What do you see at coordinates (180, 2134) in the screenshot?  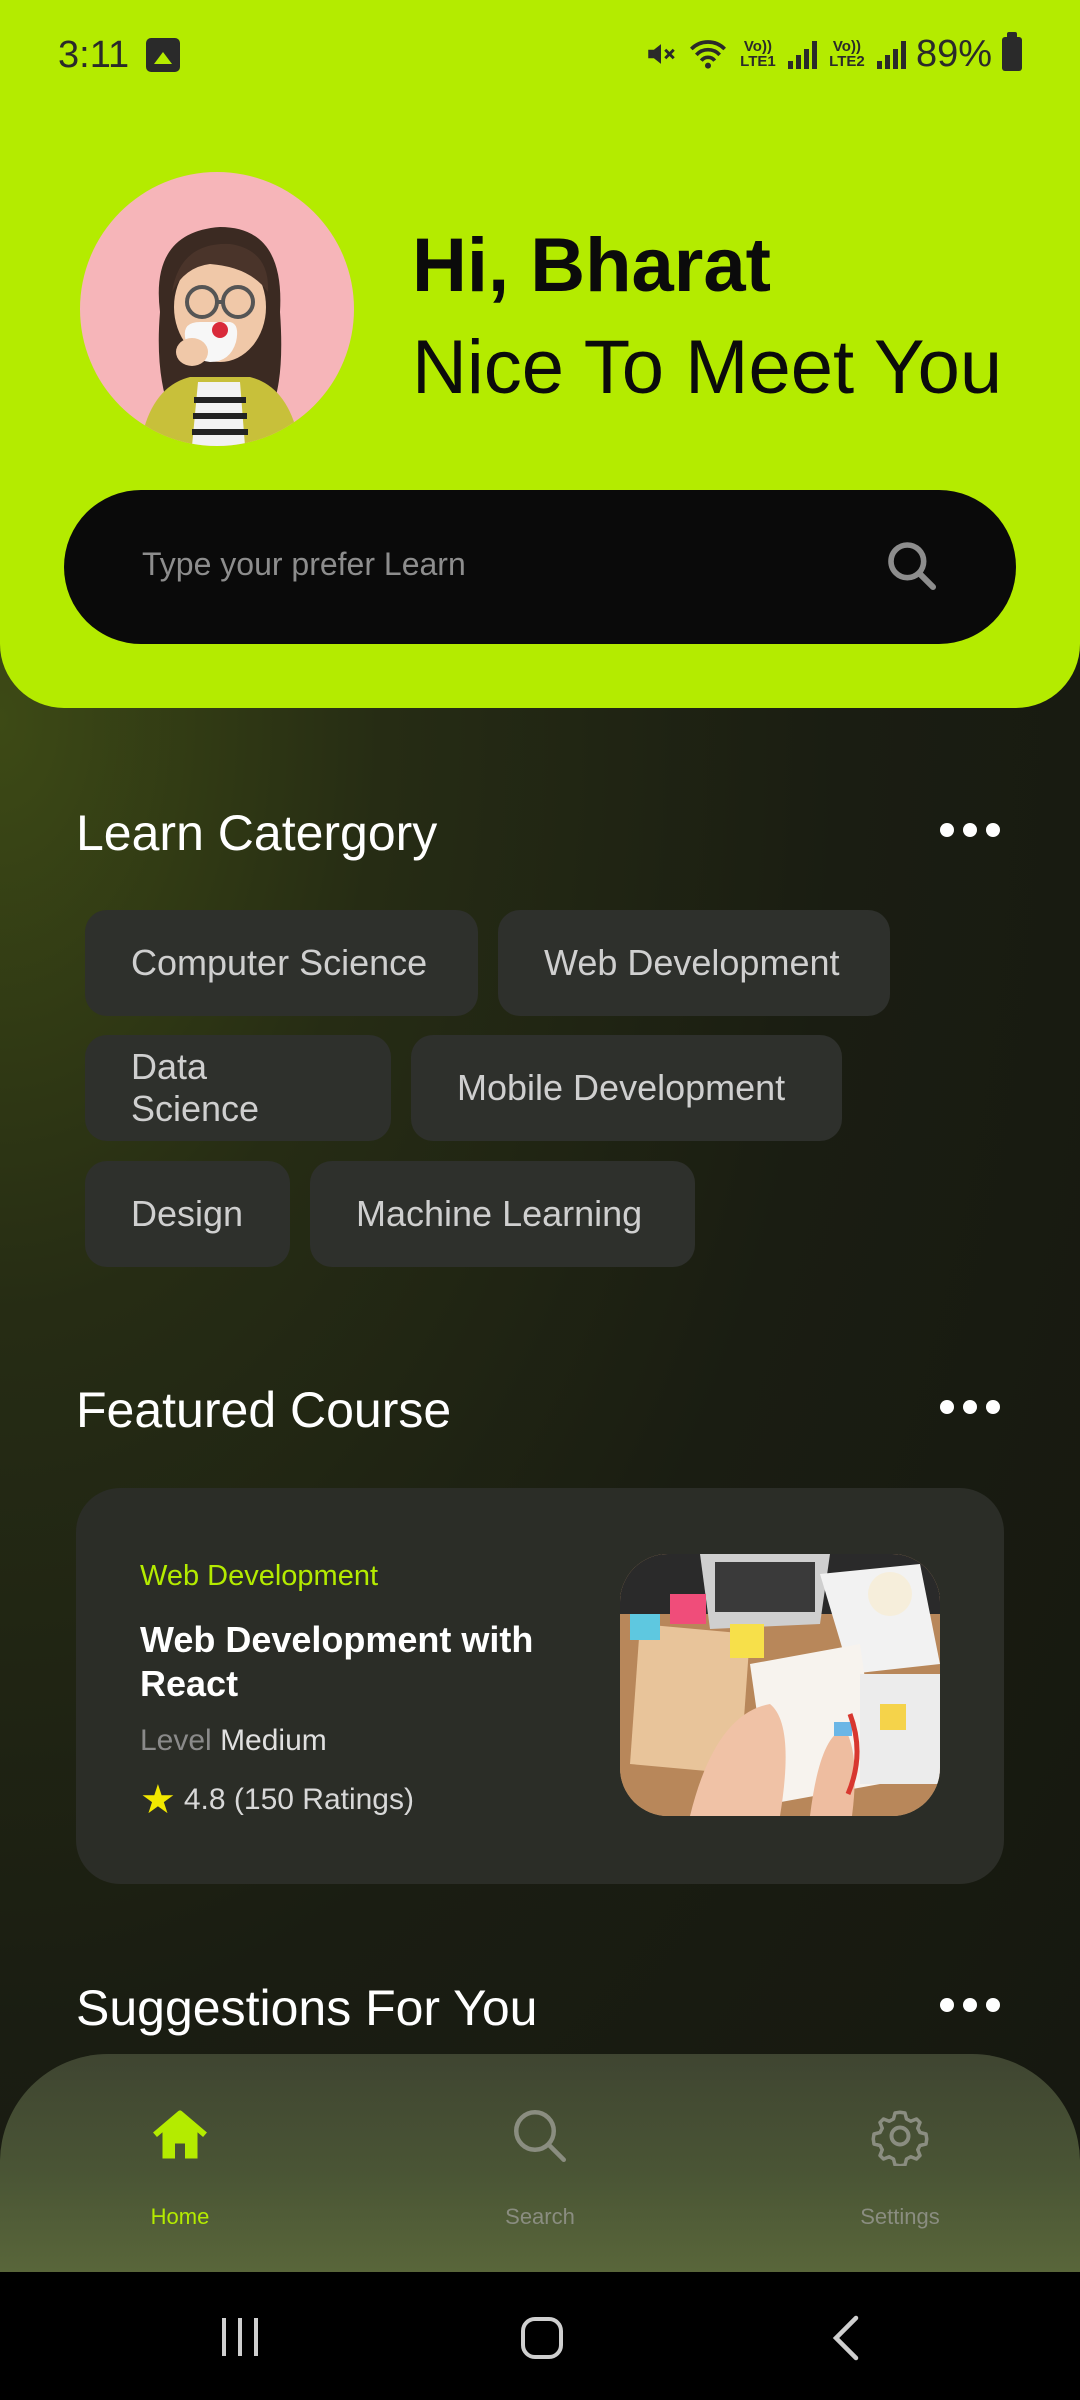 I see `home-icon` at bounding box center [180, 2134].